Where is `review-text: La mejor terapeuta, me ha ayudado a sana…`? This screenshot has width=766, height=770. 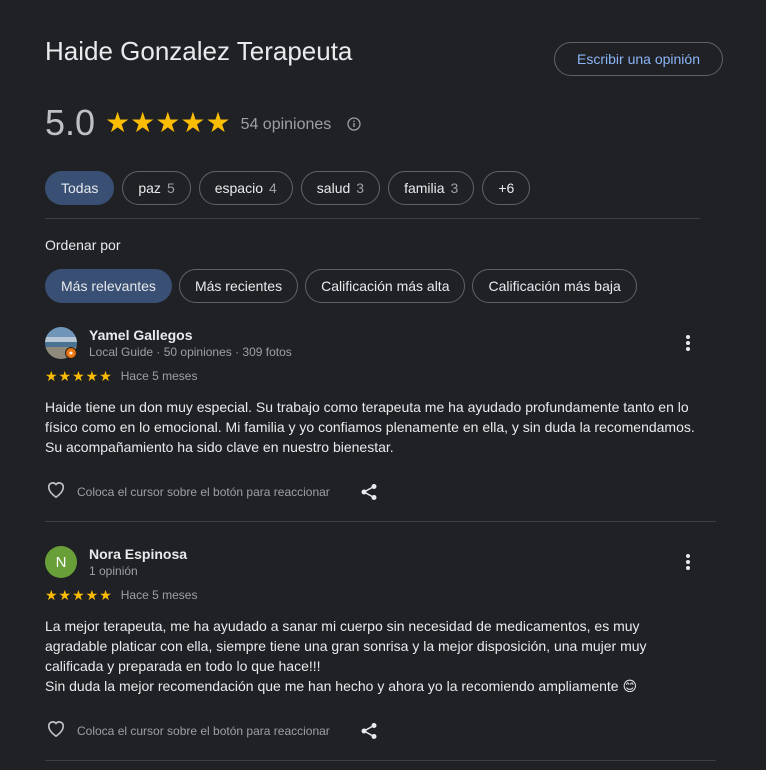 review-text: La mejor terapeuta, me ha ayudado a sana… is located at coordinates (346, 656).